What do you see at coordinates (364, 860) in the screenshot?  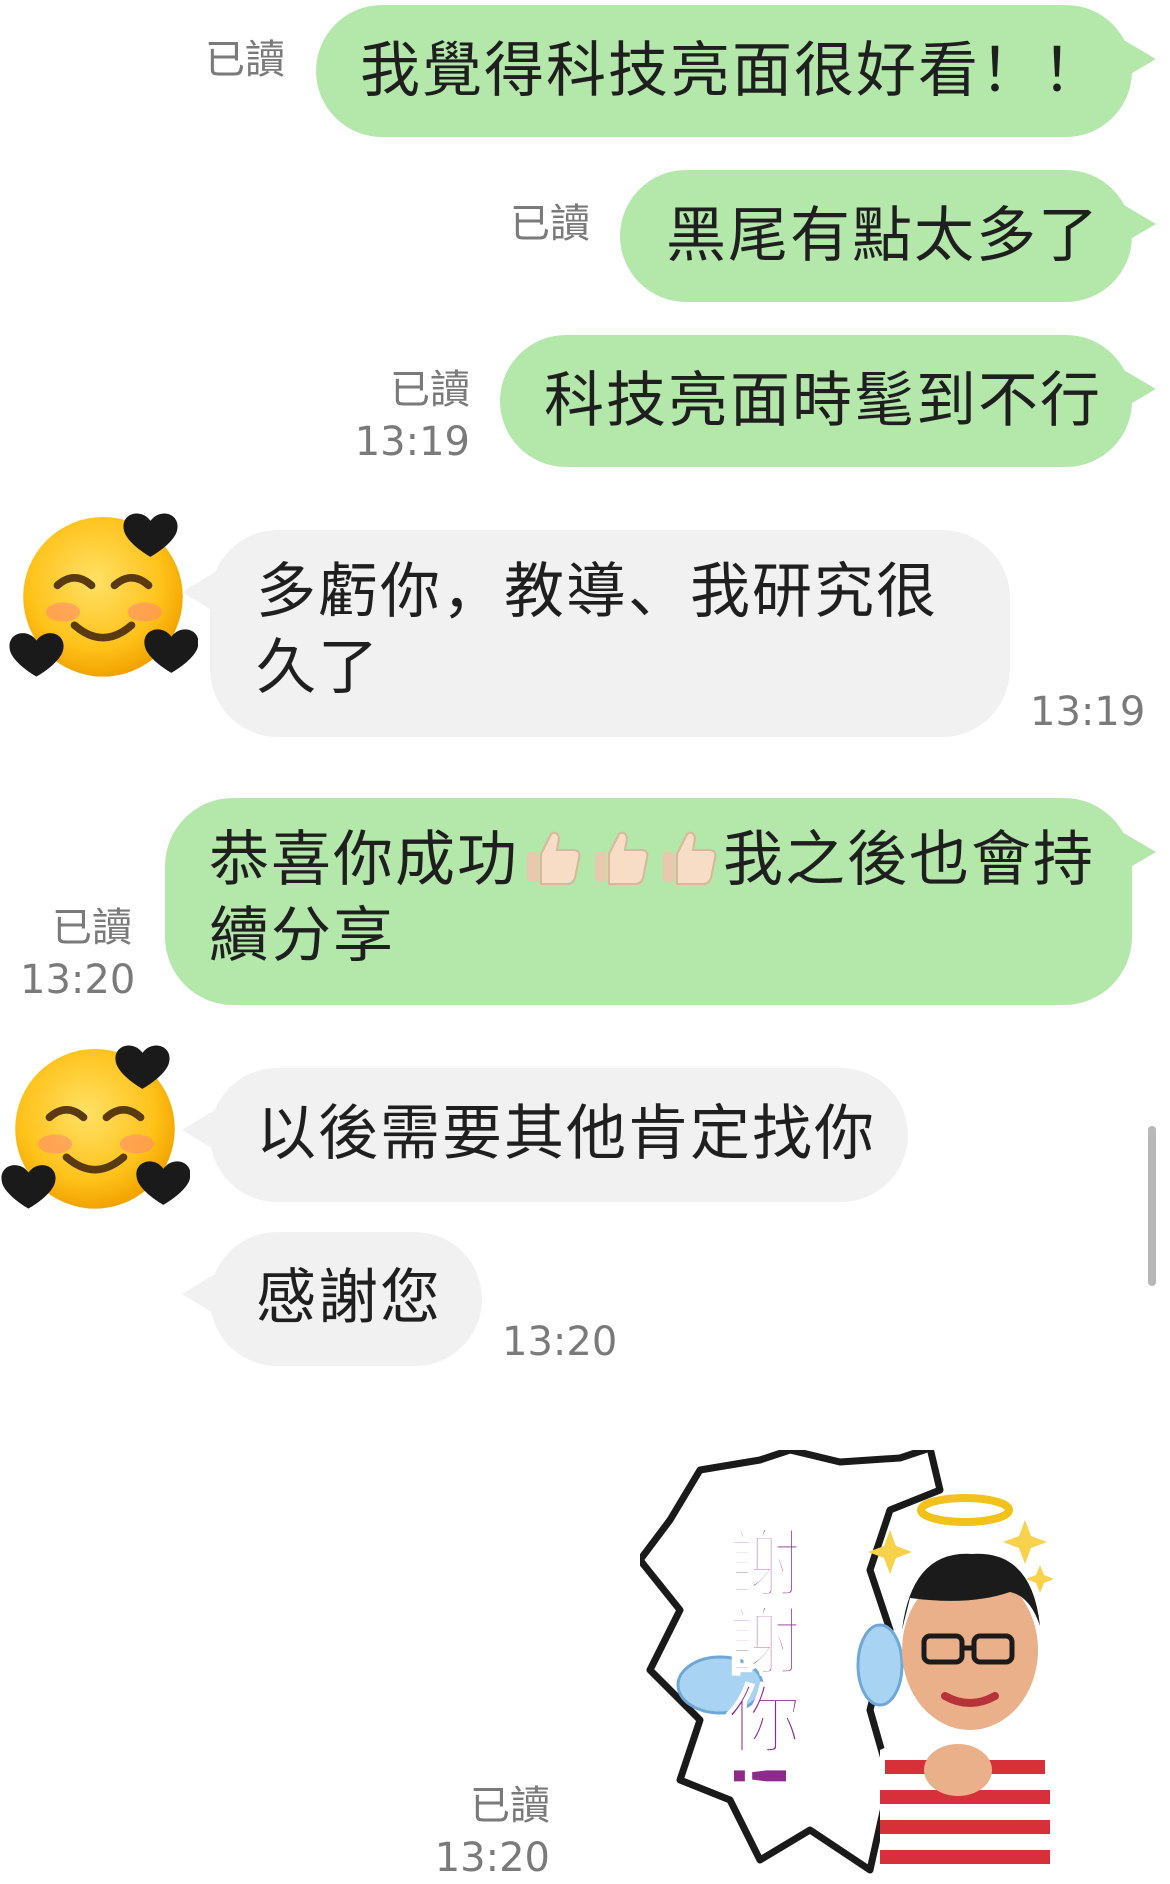 I see `message-text-part: 恭喜你成功` at bounding box center [364, 860].